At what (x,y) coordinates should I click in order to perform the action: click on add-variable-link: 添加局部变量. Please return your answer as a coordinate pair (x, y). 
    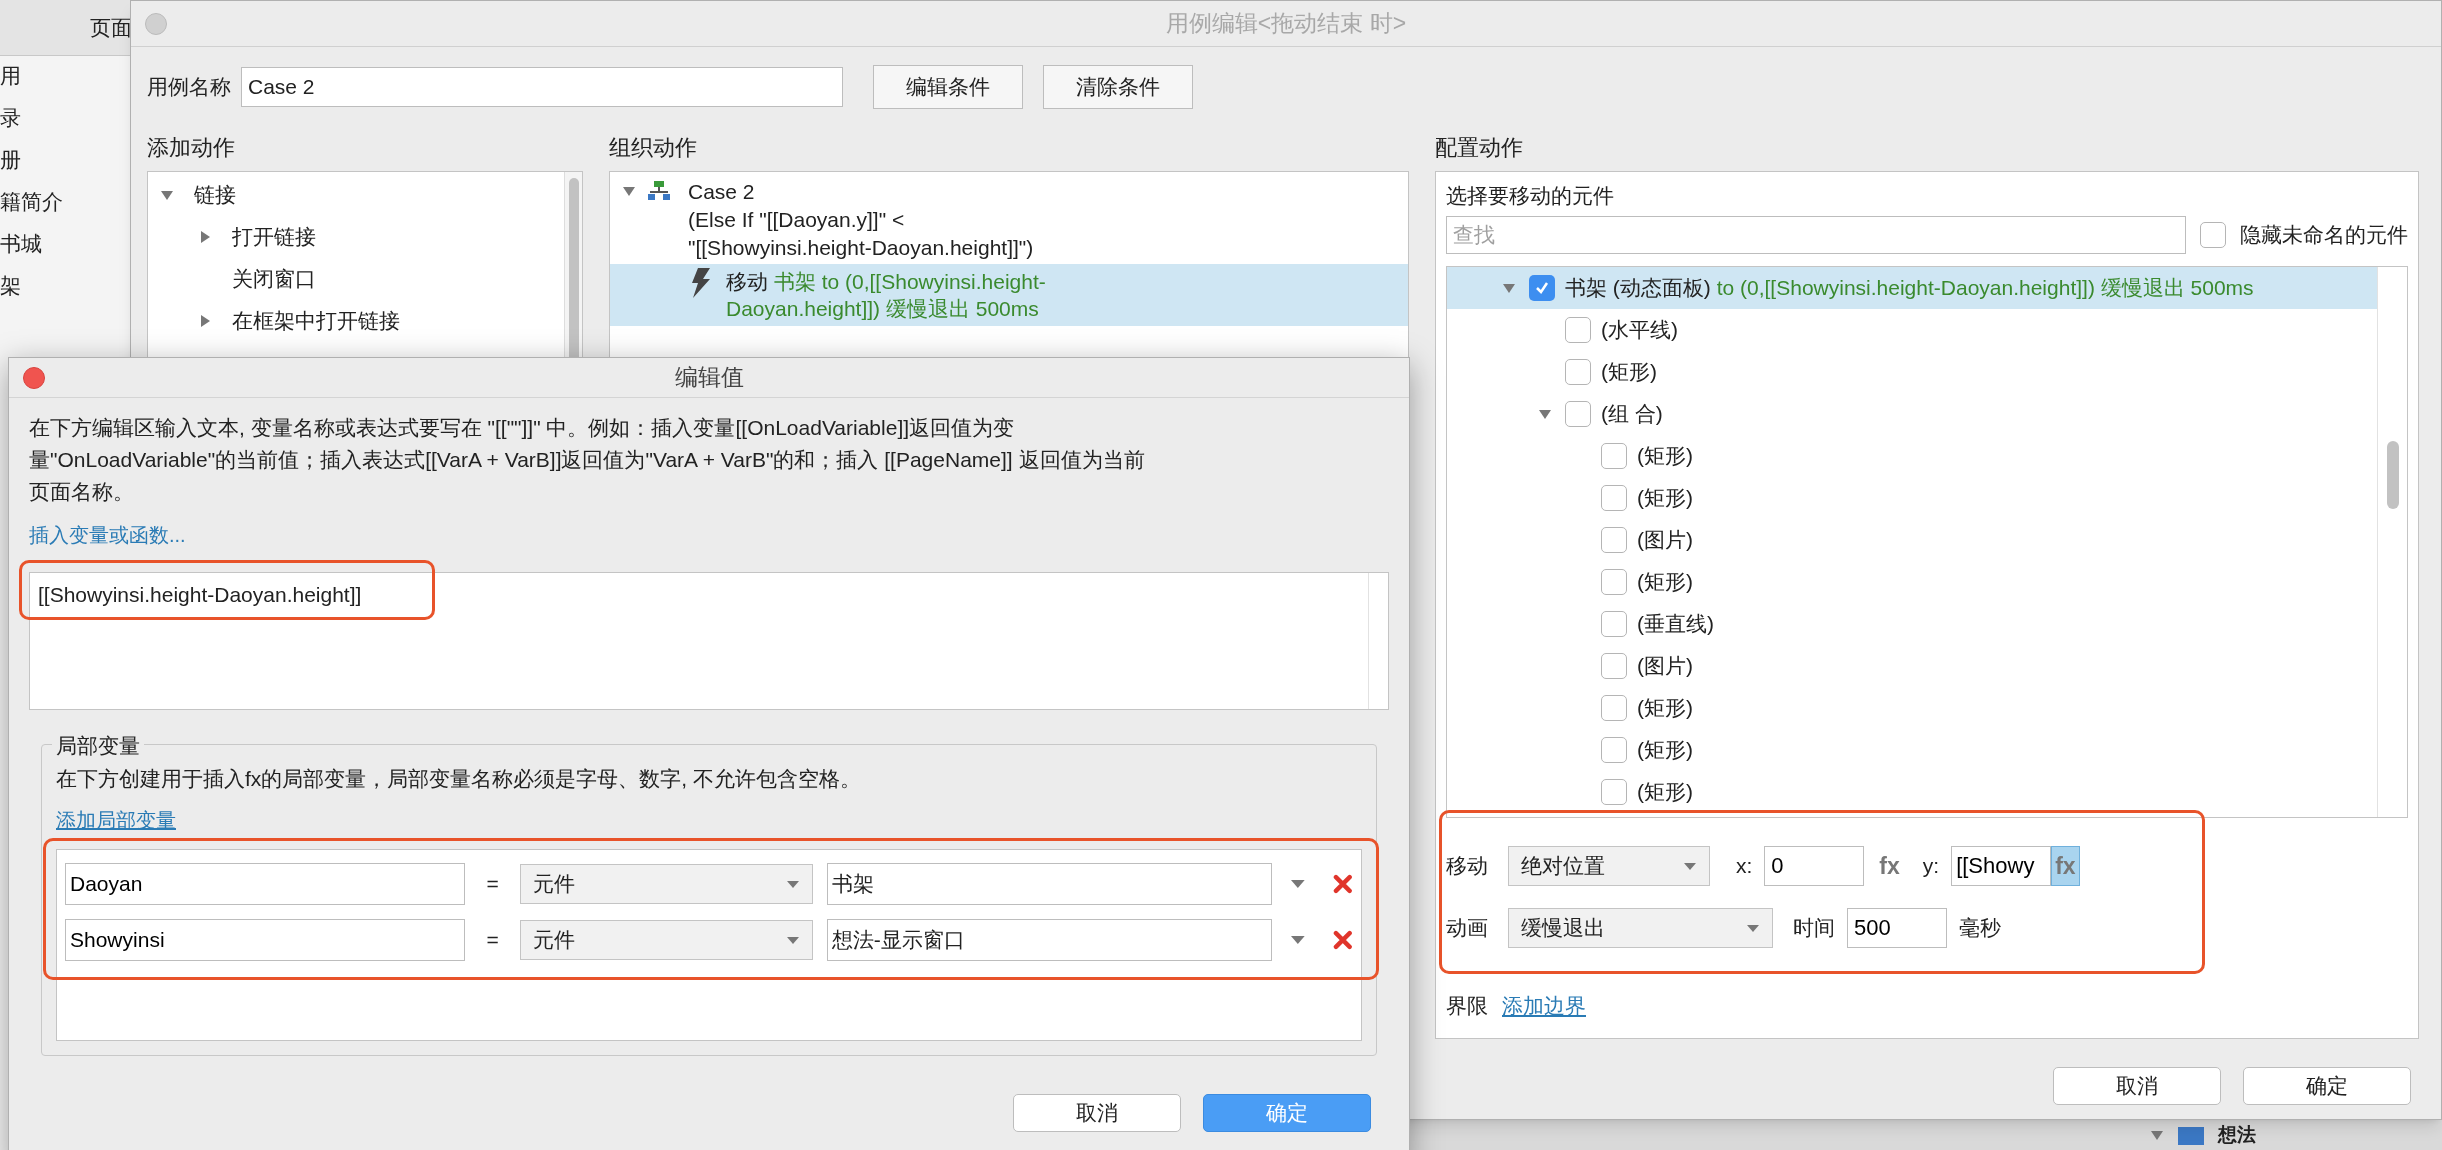
    Looking at the image, I should click on (116, 819).